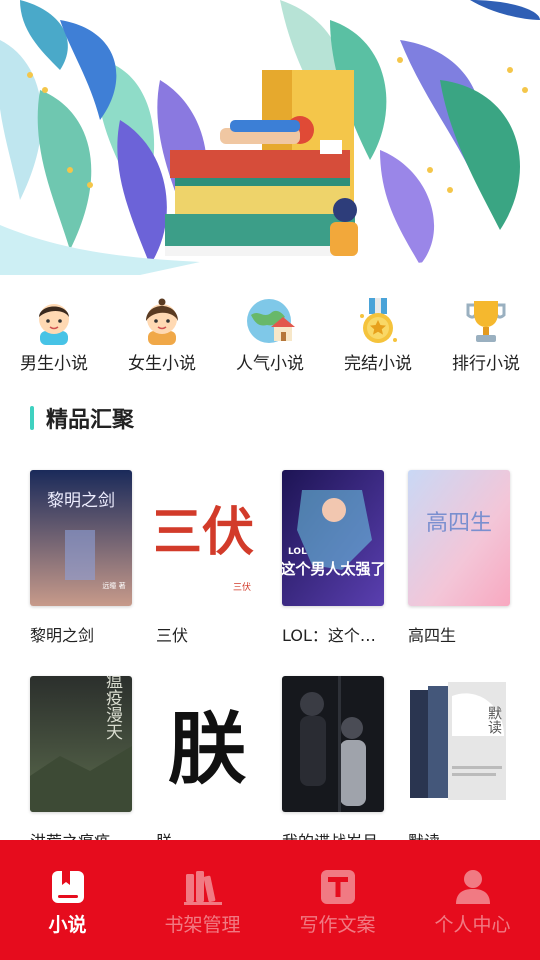 Image resolution: width=540 pixels, height=960 pixels. I want to click on bottom-tab-bar: 小说 书架管理 写作文案 个人中心, so click(270, 900).